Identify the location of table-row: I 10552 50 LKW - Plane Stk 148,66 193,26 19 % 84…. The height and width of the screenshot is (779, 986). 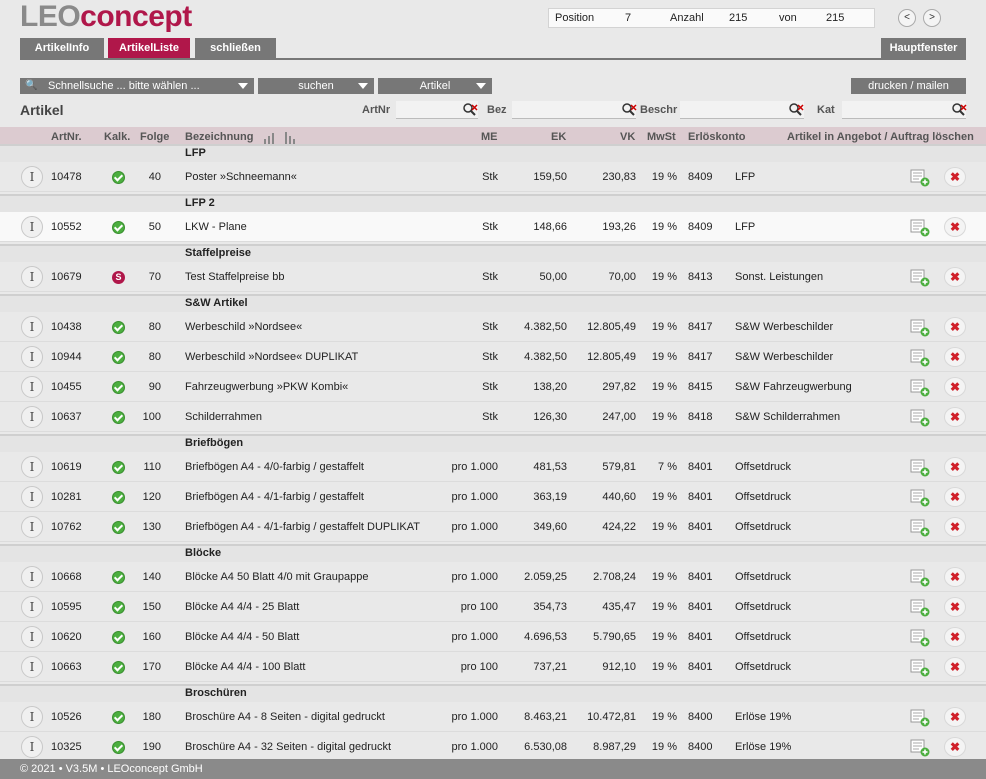
(493, 227).